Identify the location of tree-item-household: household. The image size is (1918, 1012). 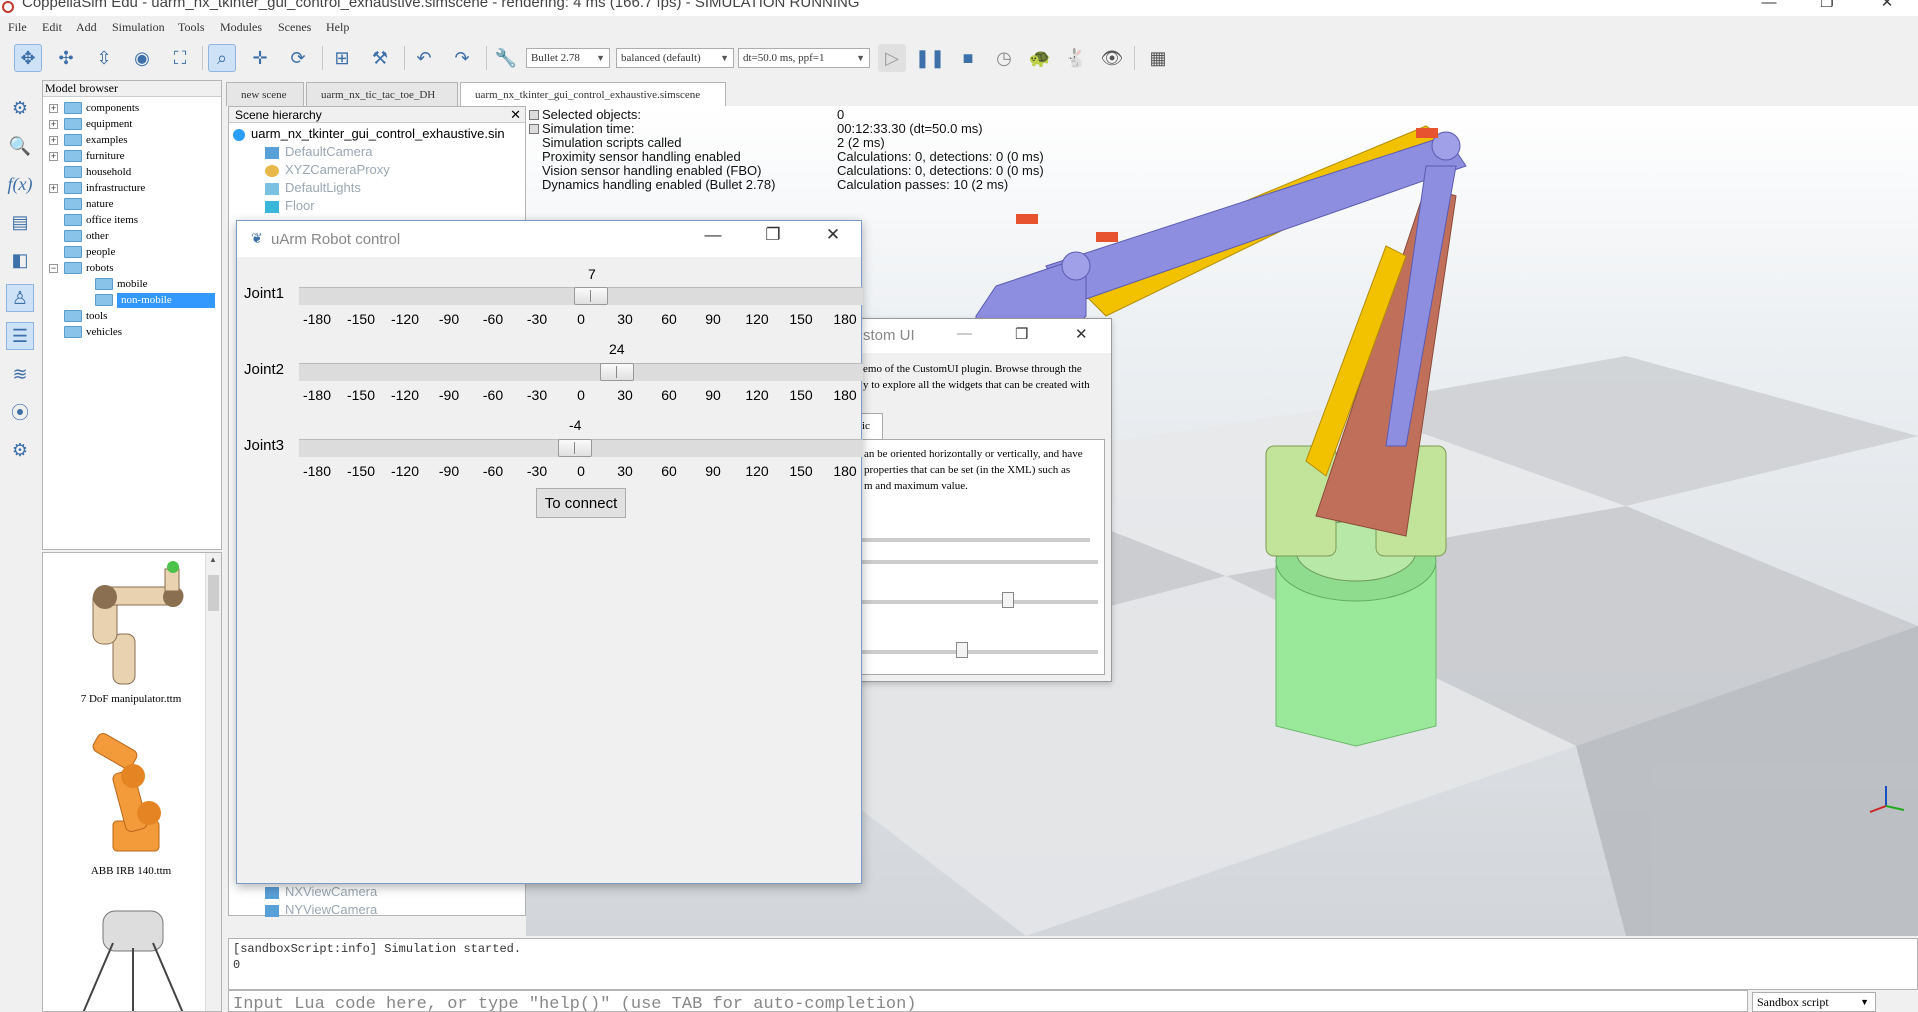
(97, 172).